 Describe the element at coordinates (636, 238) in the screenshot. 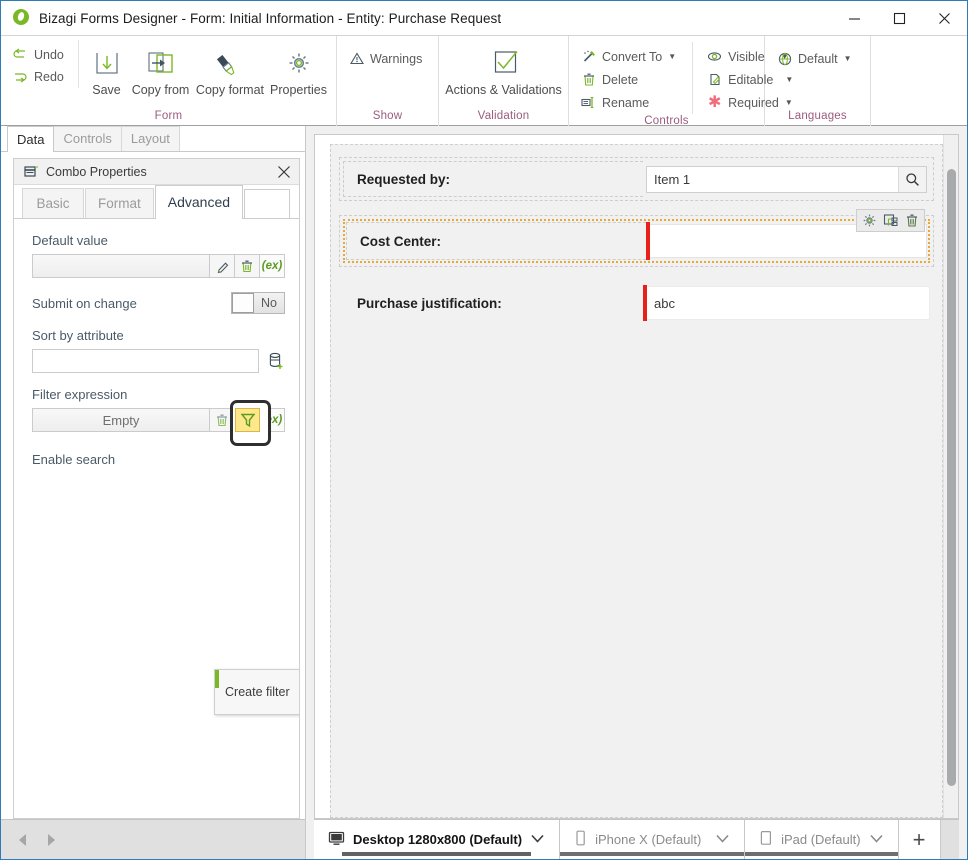

I see `form-row-cost-center: Cost Center:` at that location.